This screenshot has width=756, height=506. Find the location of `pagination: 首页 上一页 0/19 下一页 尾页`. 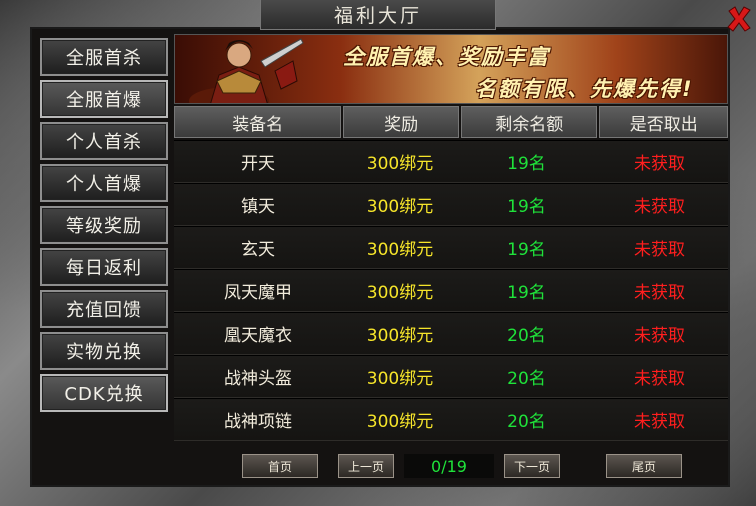

pagination: 首页 上一页 0/19 下一页 尾页 is located at coordinates (451, 468).